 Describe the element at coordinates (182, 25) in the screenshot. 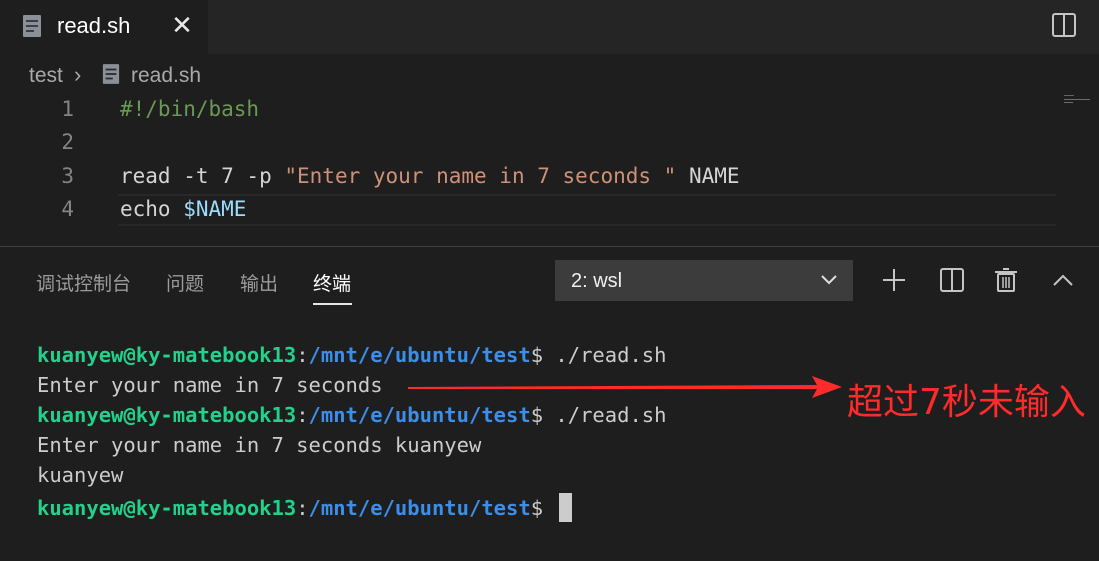

I see `close-icon: ✕` at that location.